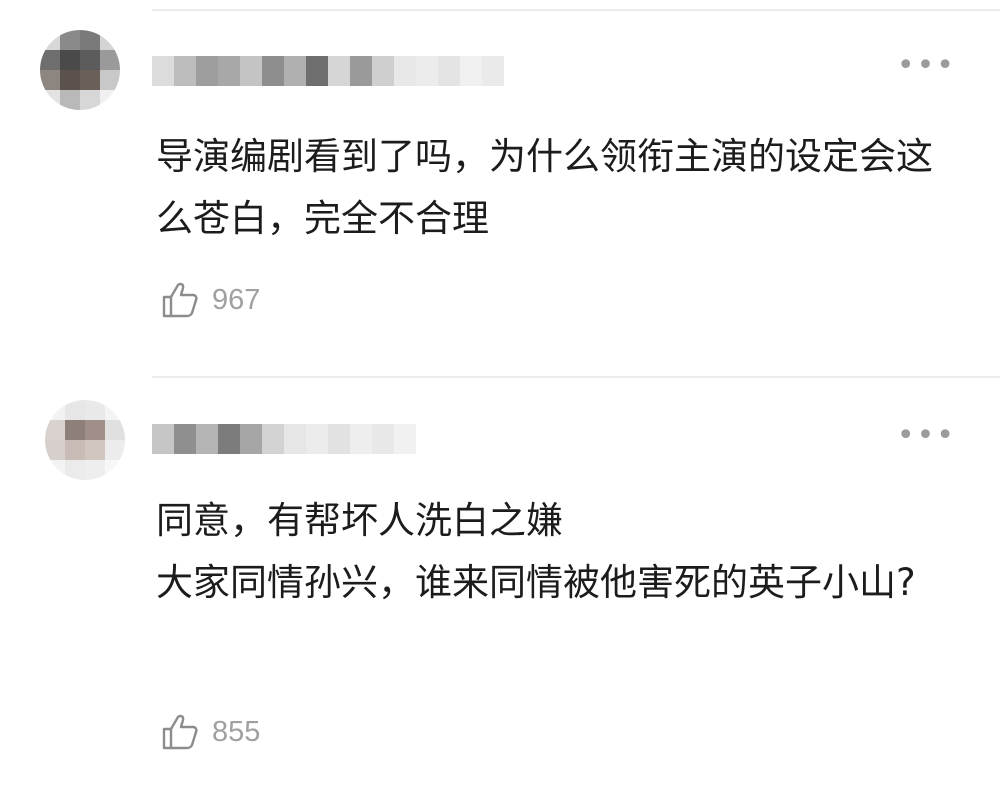 This screenshot has height=806, width=1000. Describe the element at coordinates (210, 300) in the screenshot. I see `like-button: 967` at that location.